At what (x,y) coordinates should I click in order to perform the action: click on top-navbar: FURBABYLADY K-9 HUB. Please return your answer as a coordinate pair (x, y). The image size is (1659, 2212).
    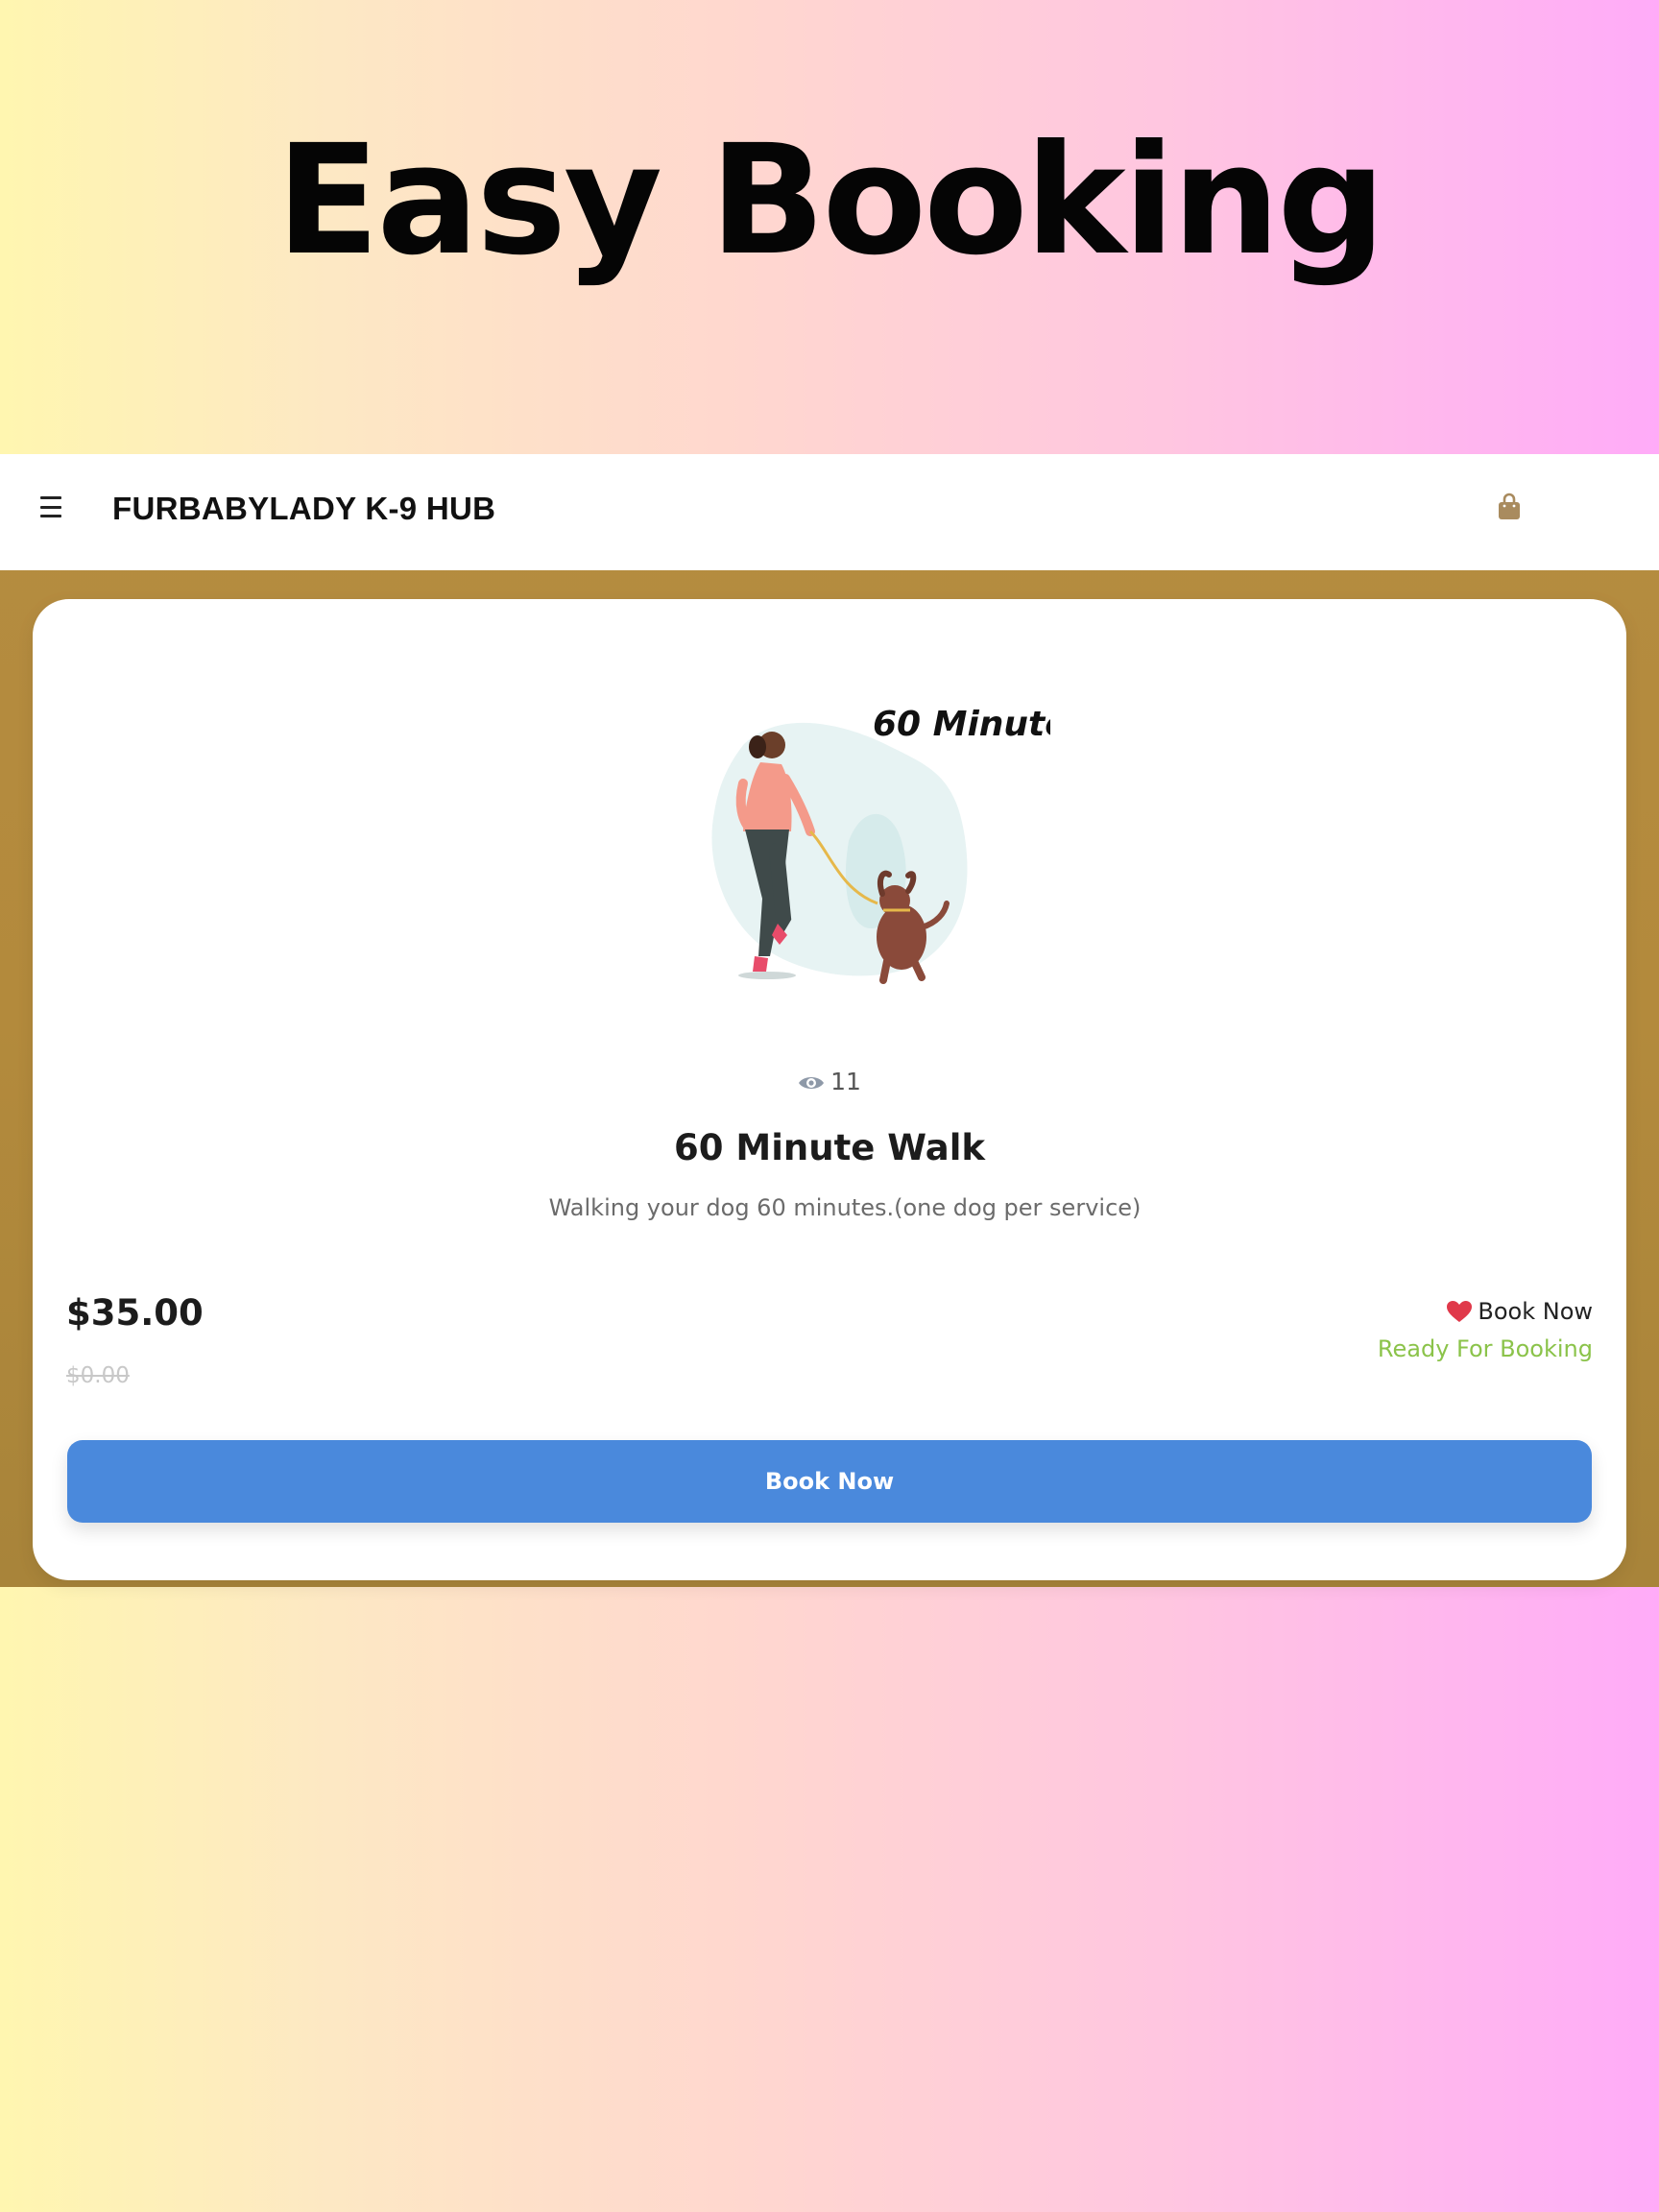
    Looking at the image, I should click on (829, 512).